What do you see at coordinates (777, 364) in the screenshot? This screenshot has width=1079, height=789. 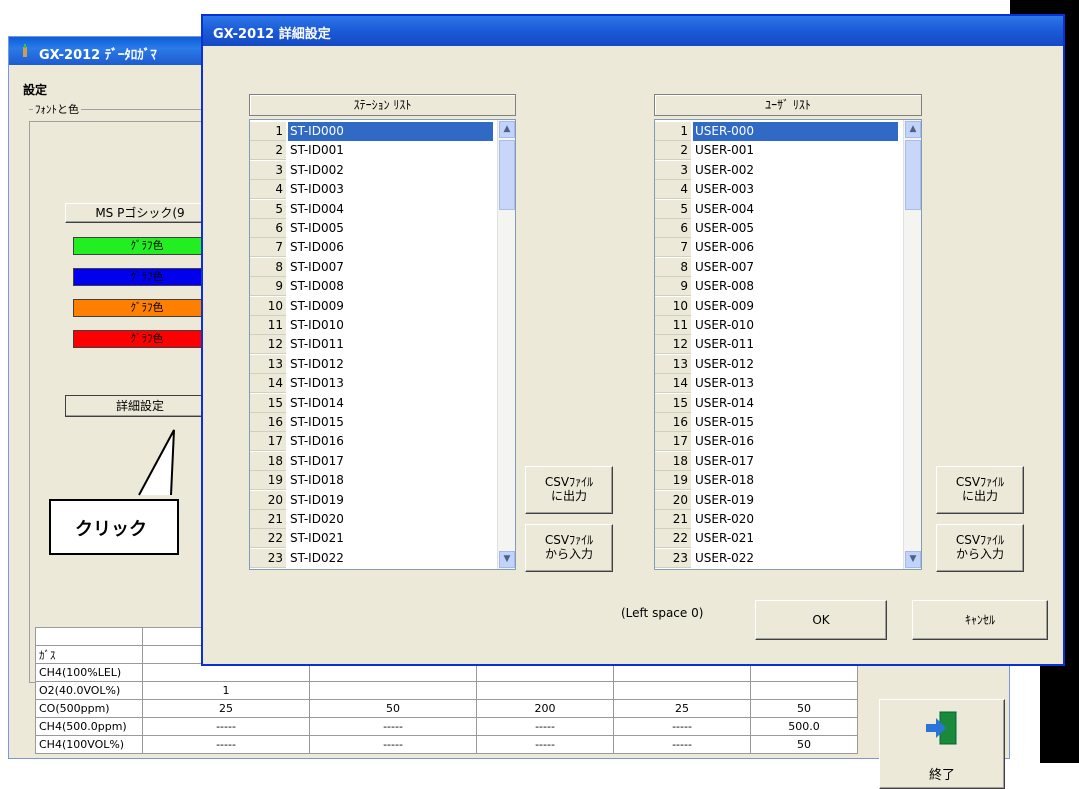 I see `user-list-item: 13 USER-012` at bounding box center [777, 364].